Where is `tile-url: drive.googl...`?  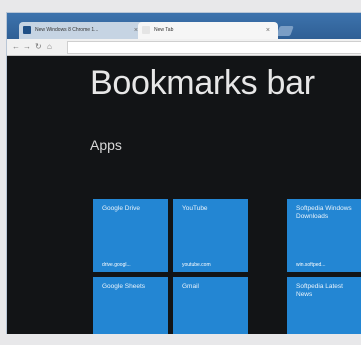
tile-url: drive.googl... is located at coordinates (116, 265).